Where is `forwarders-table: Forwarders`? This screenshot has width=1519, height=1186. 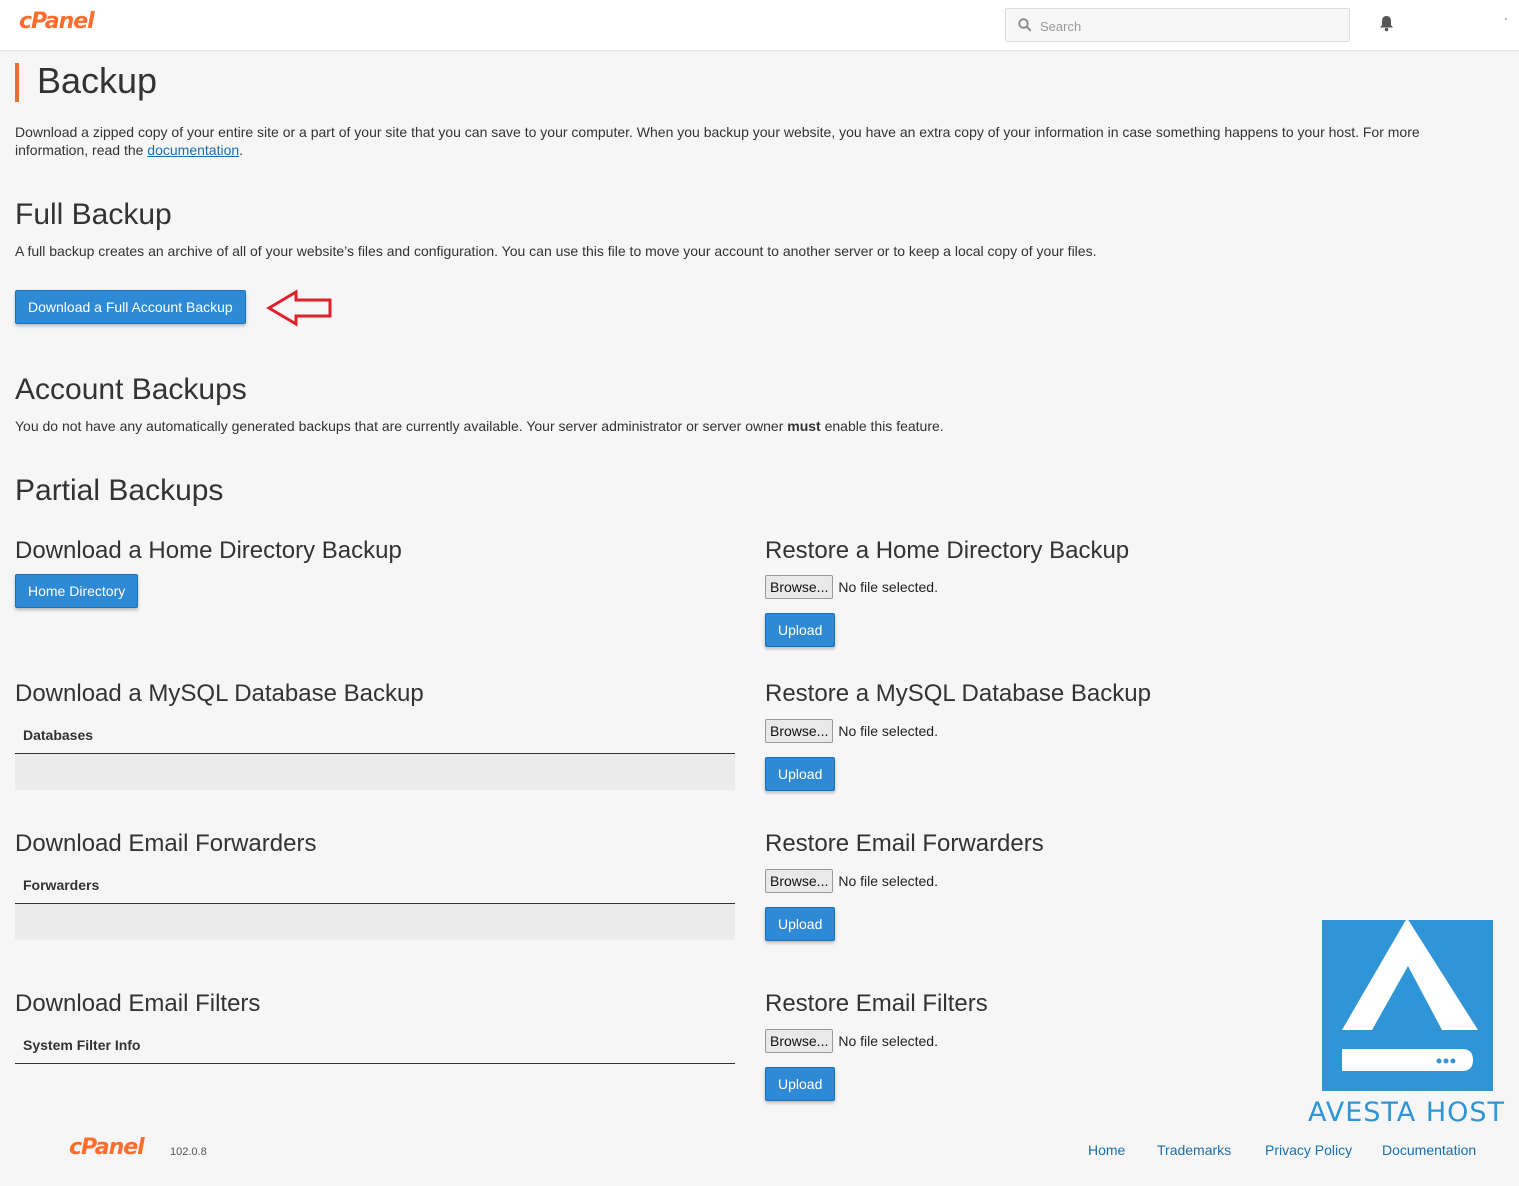
forwarders-table: Forwarders is located at coordinates (375, 903).